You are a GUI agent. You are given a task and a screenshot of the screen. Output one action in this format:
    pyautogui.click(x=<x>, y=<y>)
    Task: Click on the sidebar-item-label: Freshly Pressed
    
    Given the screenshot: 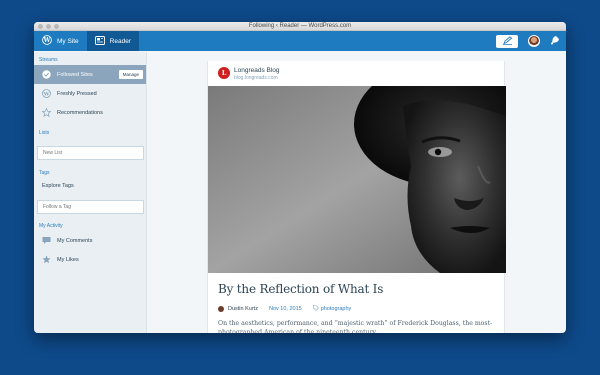 What is the action you would take?
    pyautogui.click(x=77, y=93)
    